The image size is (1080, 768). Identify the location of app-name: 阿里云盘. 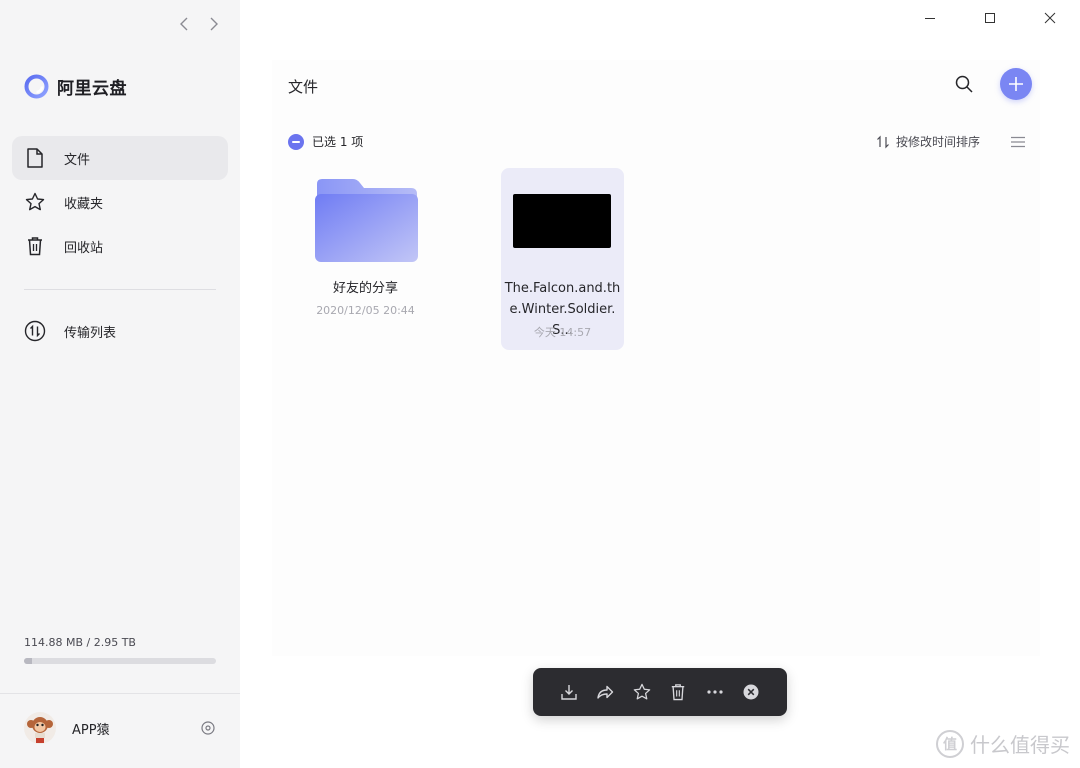
(92, 89).